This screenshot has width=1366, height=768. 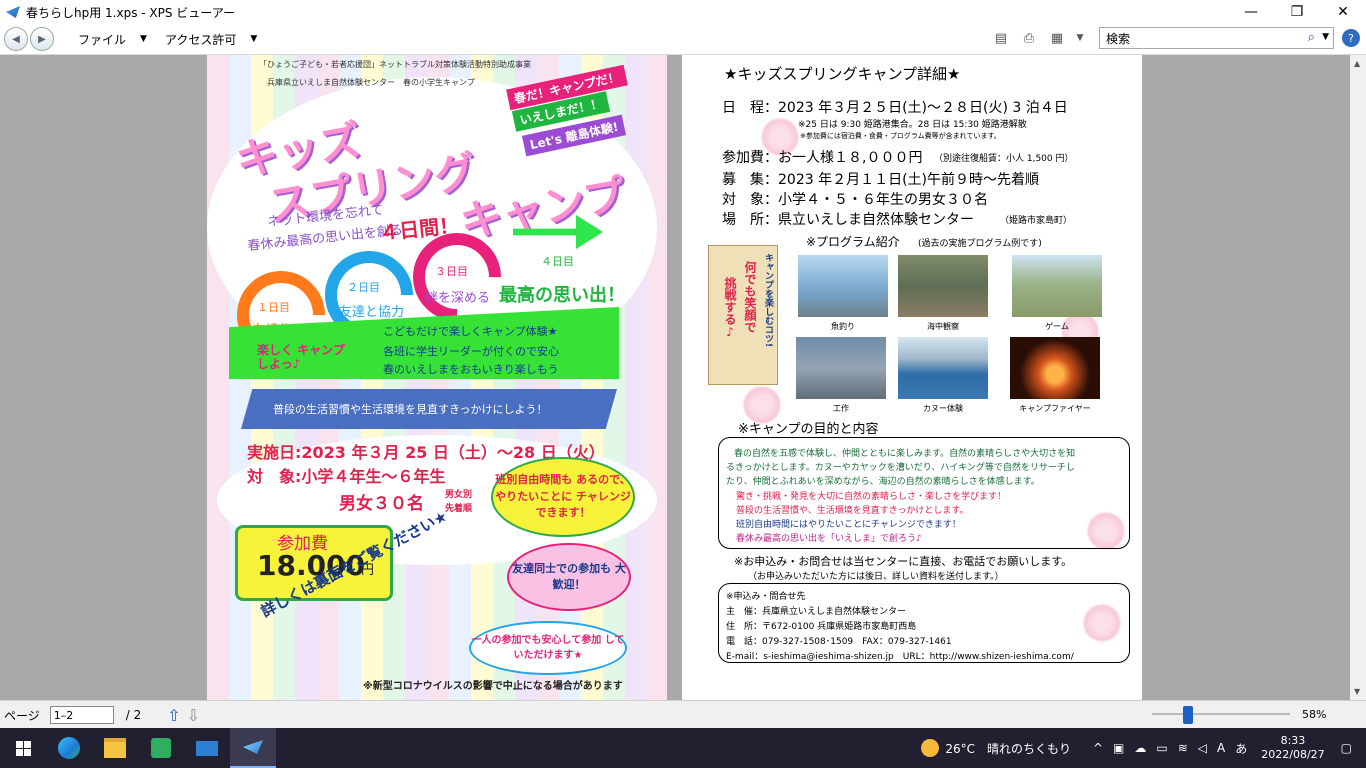 I want to click on notes-icon, so click(x=161, y=748).